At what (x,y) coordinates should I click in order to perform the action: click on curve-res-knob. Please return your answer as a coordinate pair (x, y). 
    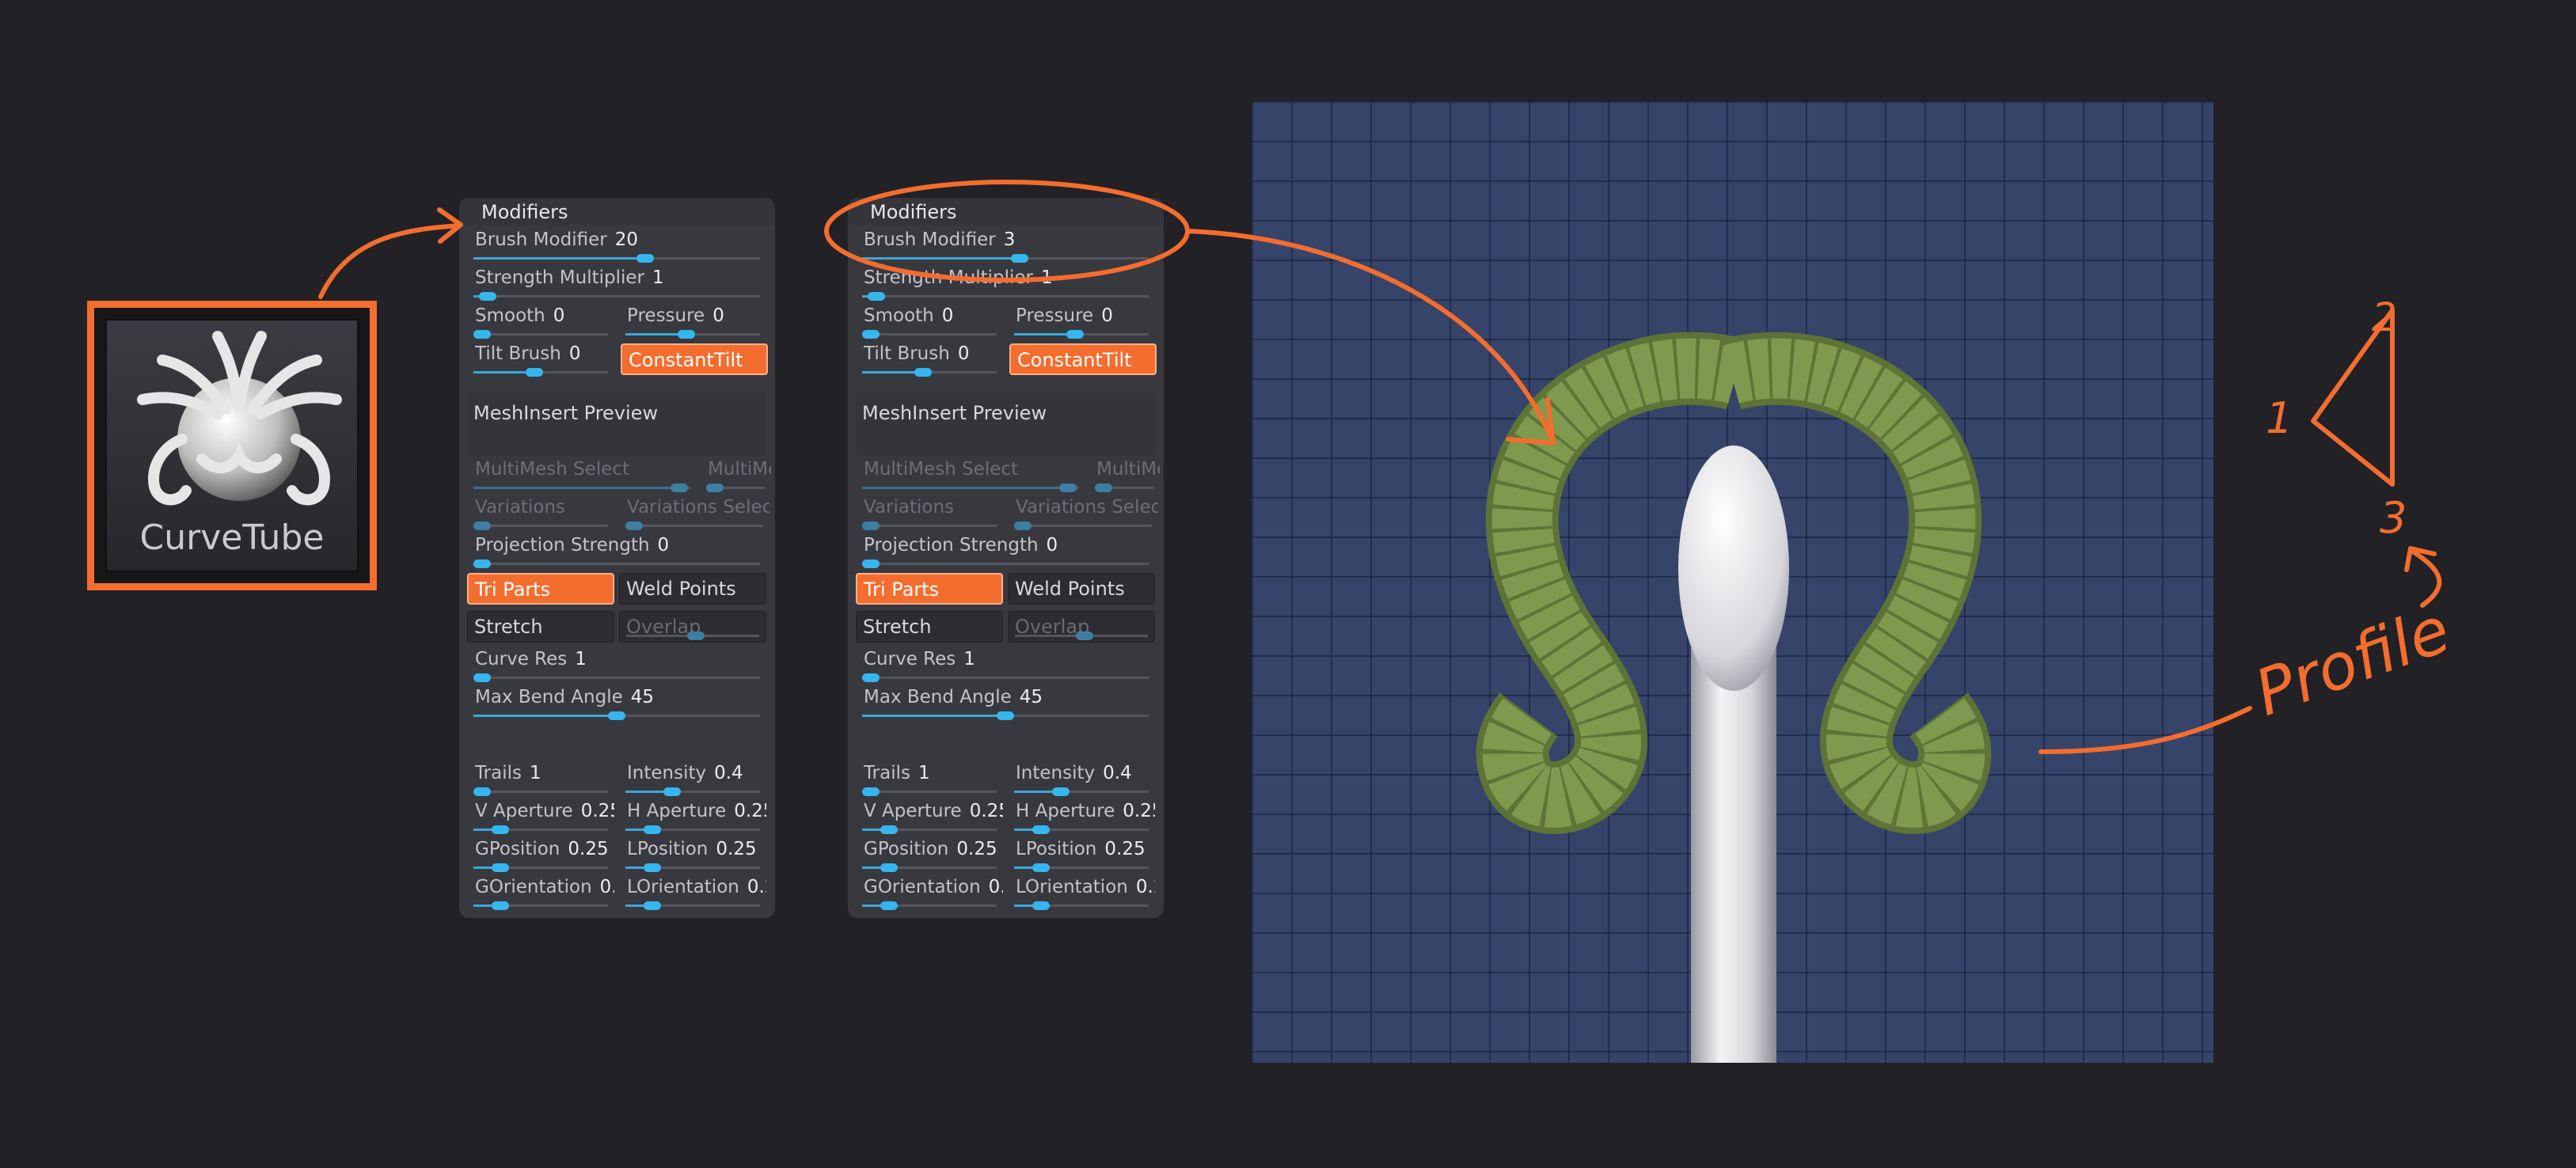
    Looking at the image, I should click on (871, 677).